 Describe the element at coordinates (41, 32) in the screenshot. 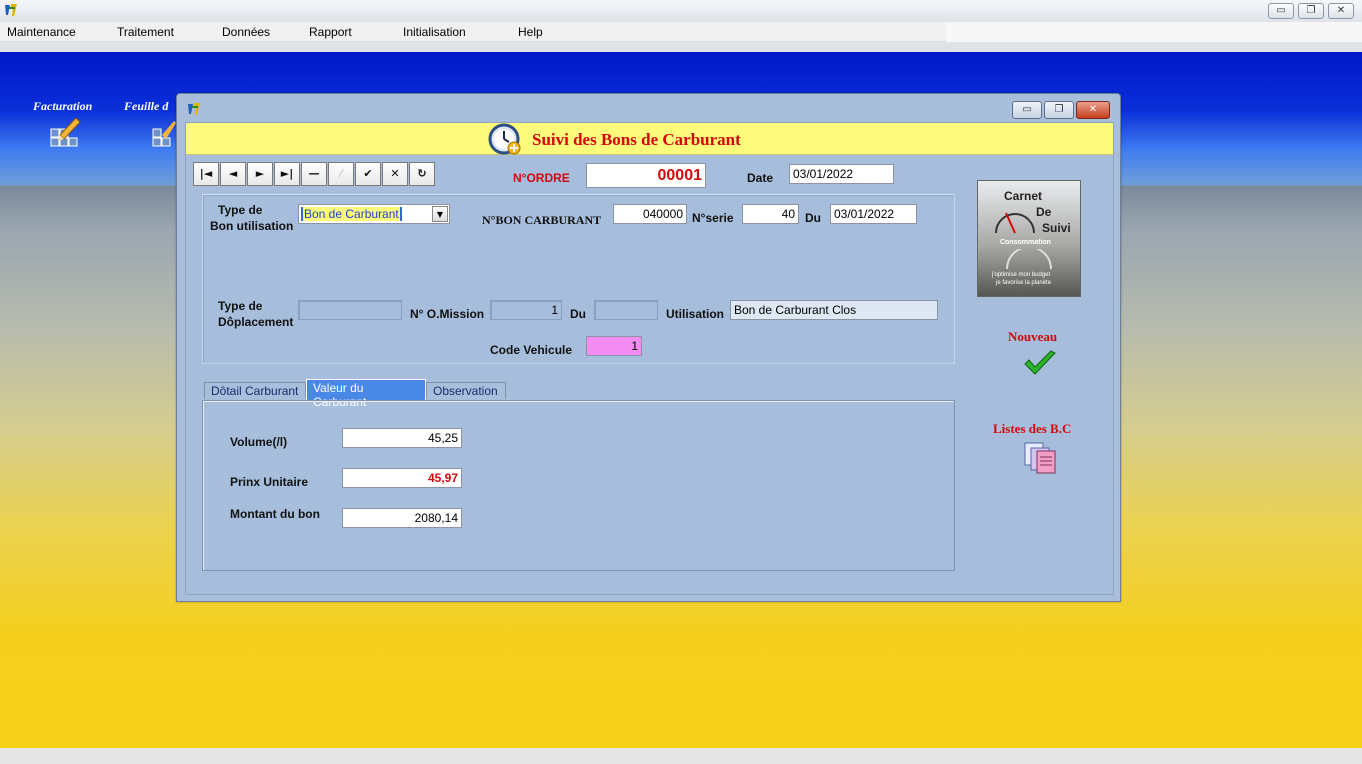

I see `menu-maintenance: Maintenance` at that location.